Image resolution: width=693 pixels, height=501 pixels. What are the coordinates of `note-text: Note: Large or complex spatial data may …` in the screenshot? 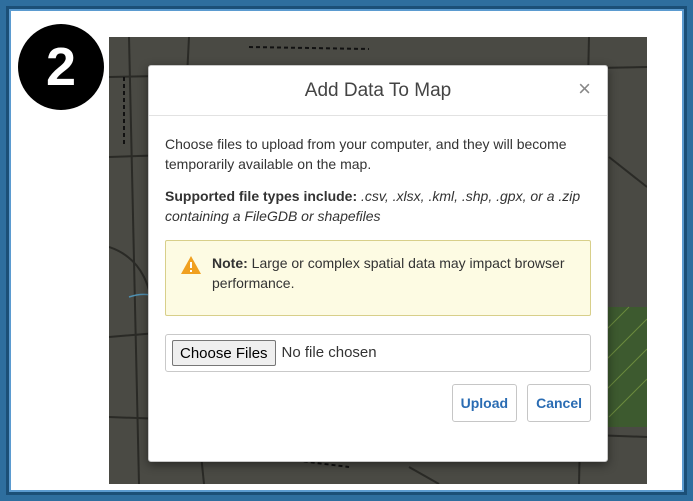 It's located at (394, 273).